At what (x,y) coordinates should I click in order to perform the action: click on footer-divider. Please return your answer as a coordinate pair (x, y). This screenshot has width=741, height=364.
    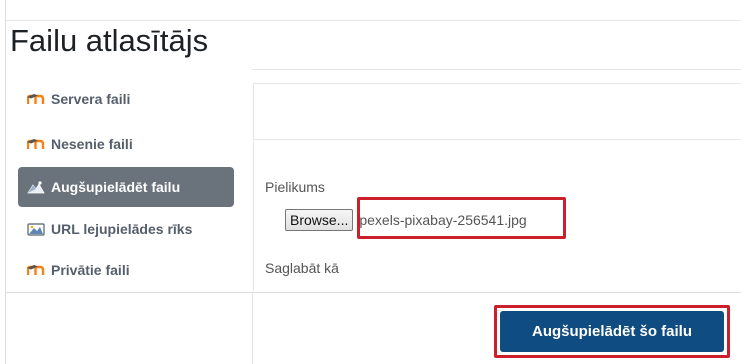
    Looking at the image, I should click on (252, 328).